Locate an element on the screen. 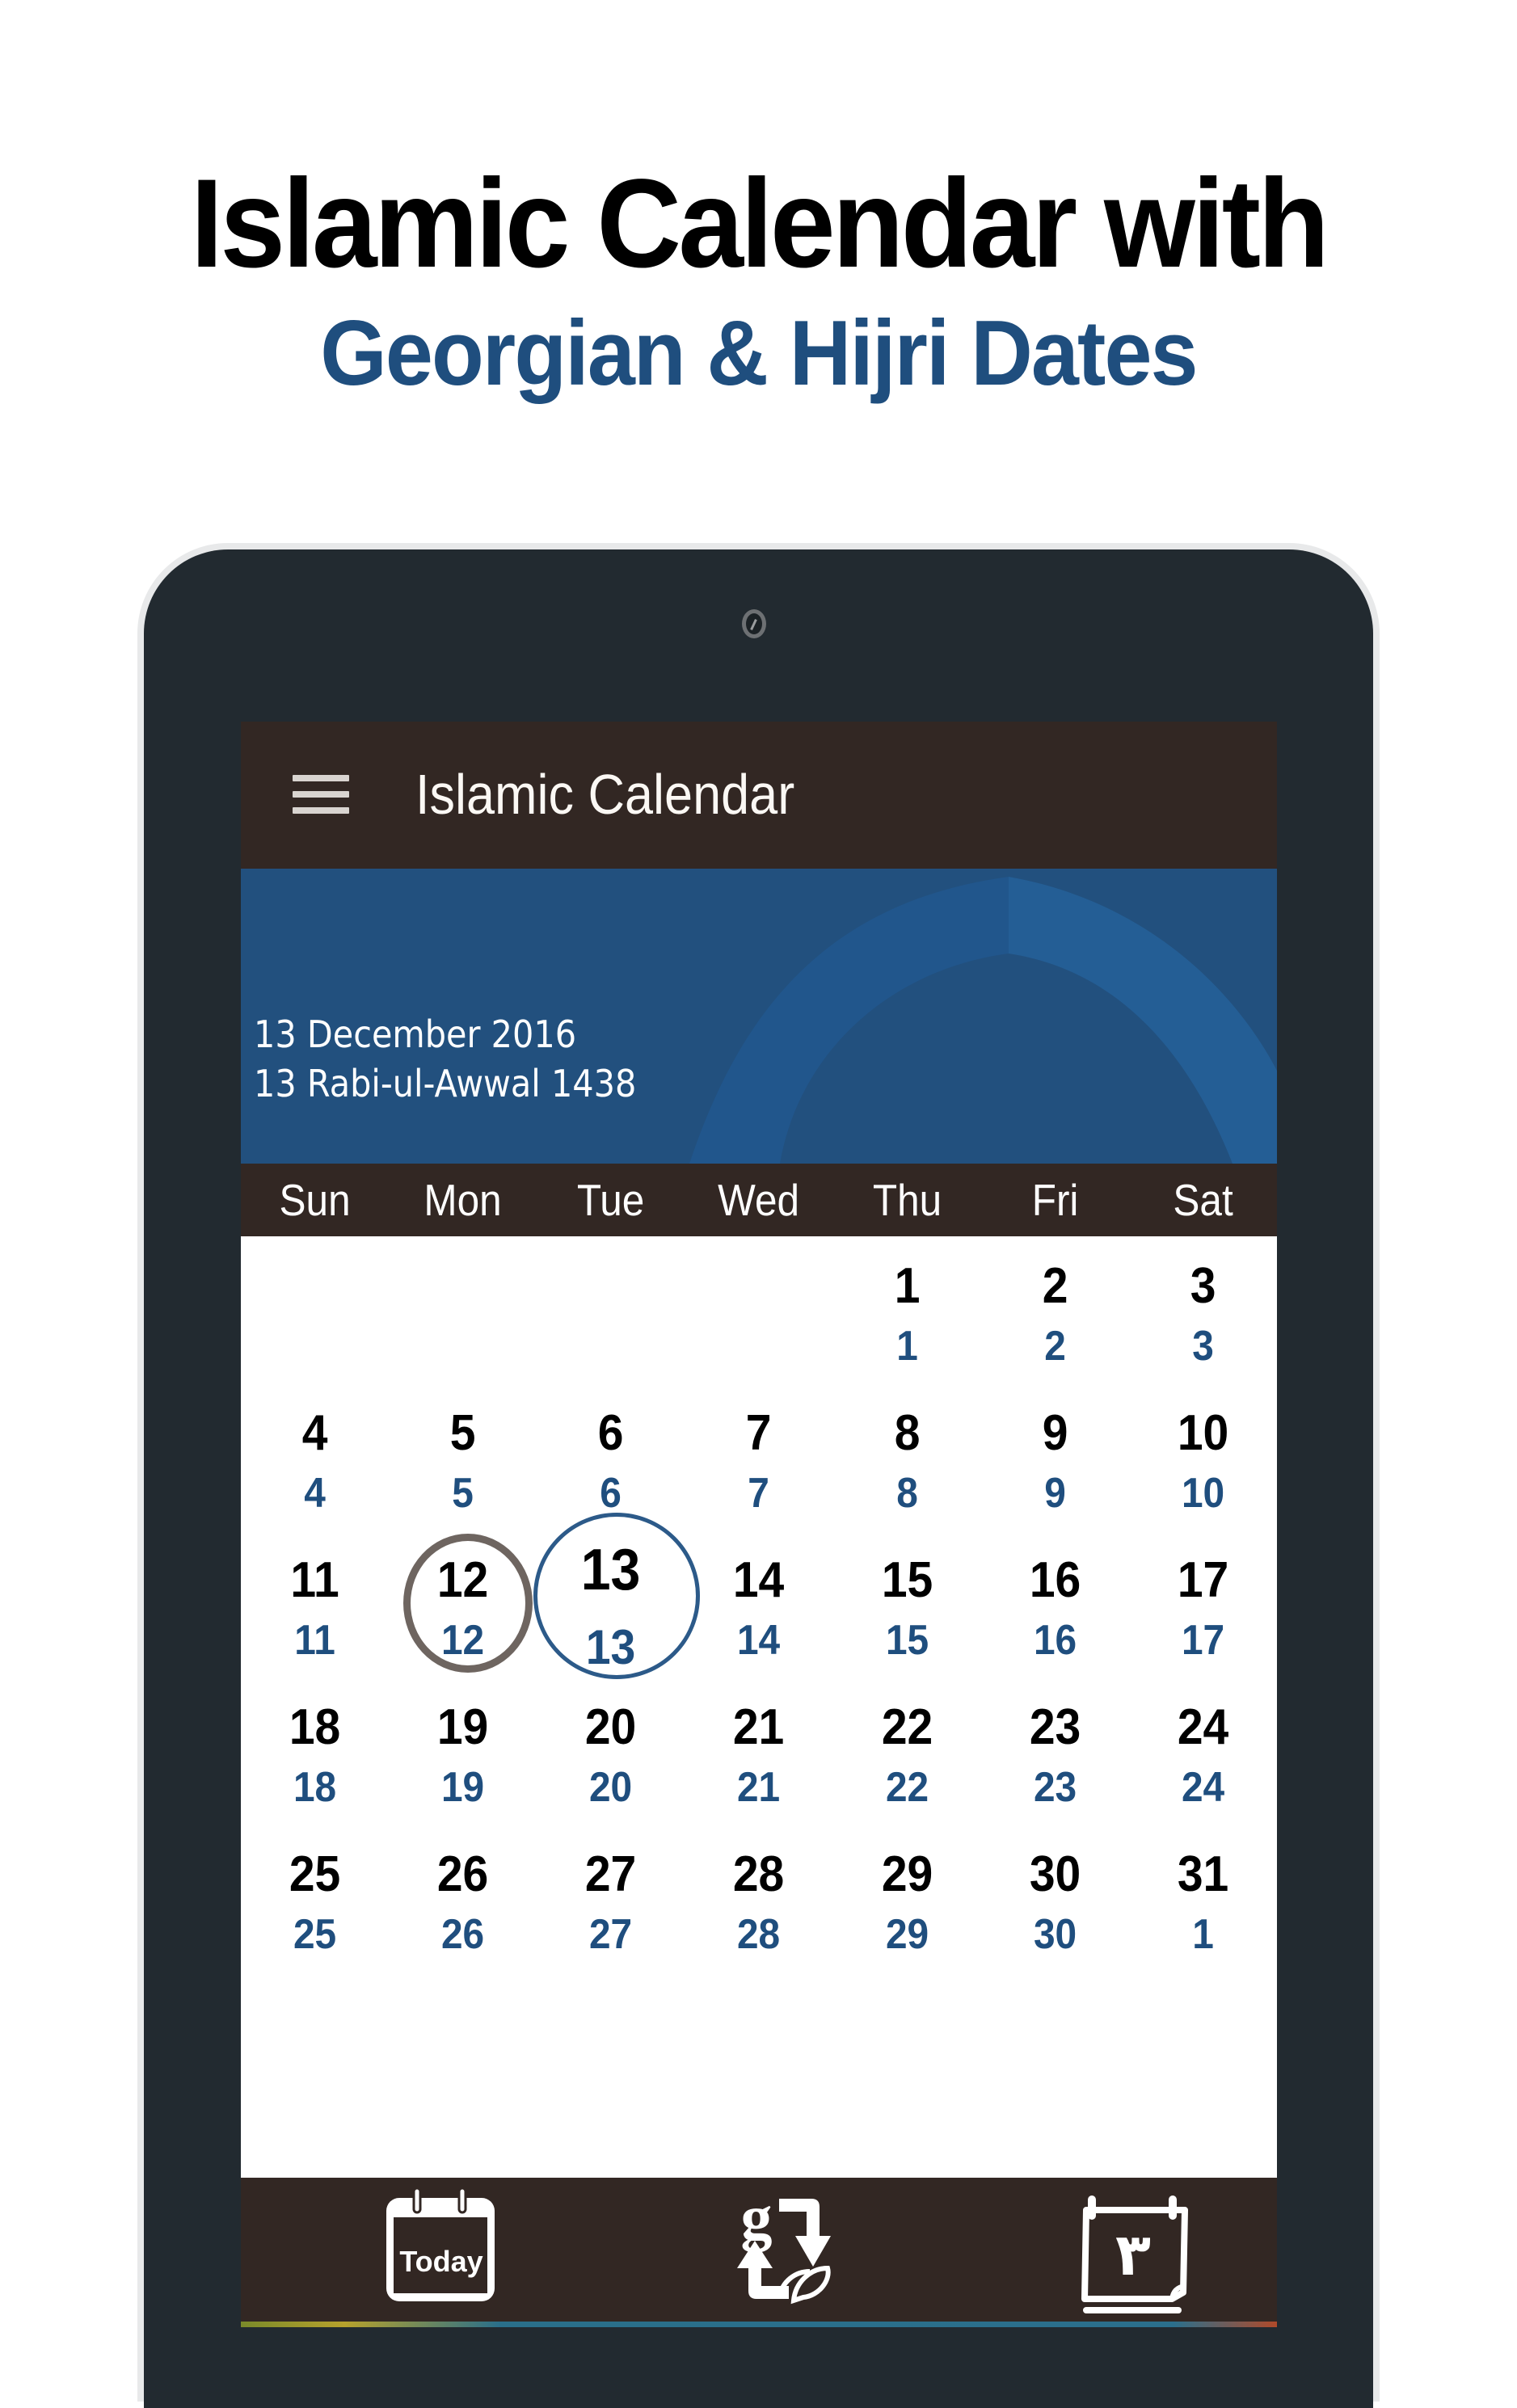  gregorian-day-number: 12 is located at coordinates (462, 1580).